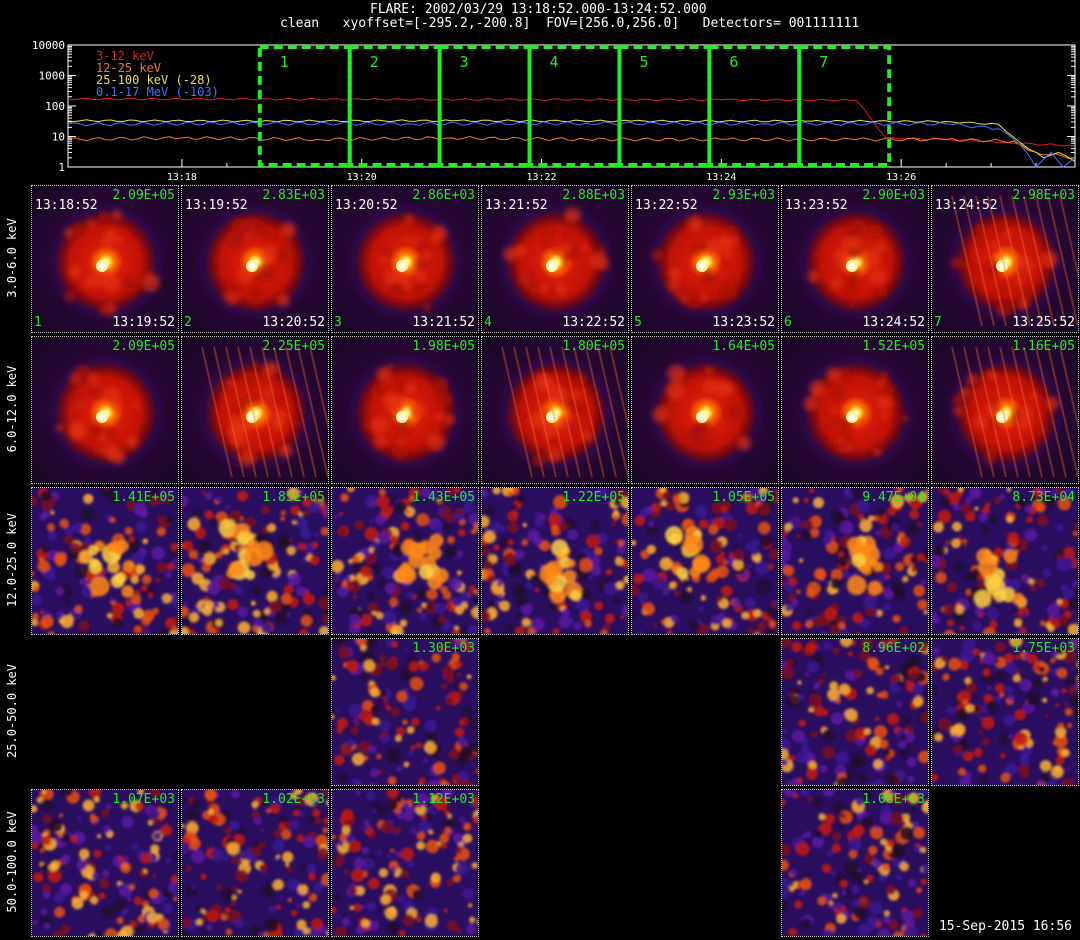  What do you see at coordinates (157, 92) in the screenshot?
I see `legend-entry: 0.1-17 MeV (-103)` at bounding box center [157, 92].